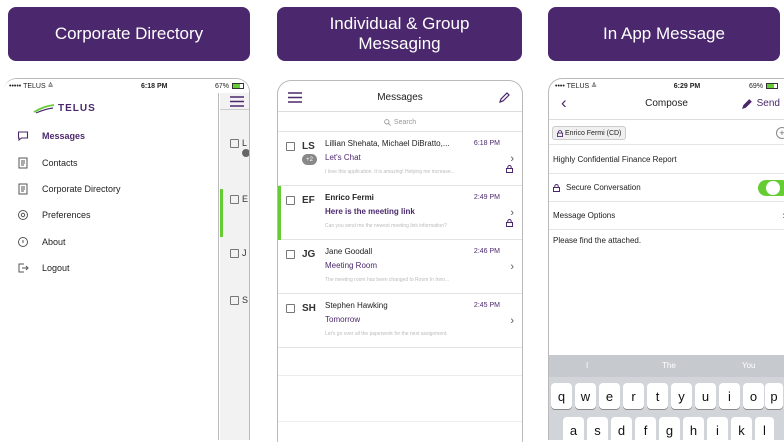  I want to click on banner-messaging: Individual & Group Messaging, so click(399, 34).